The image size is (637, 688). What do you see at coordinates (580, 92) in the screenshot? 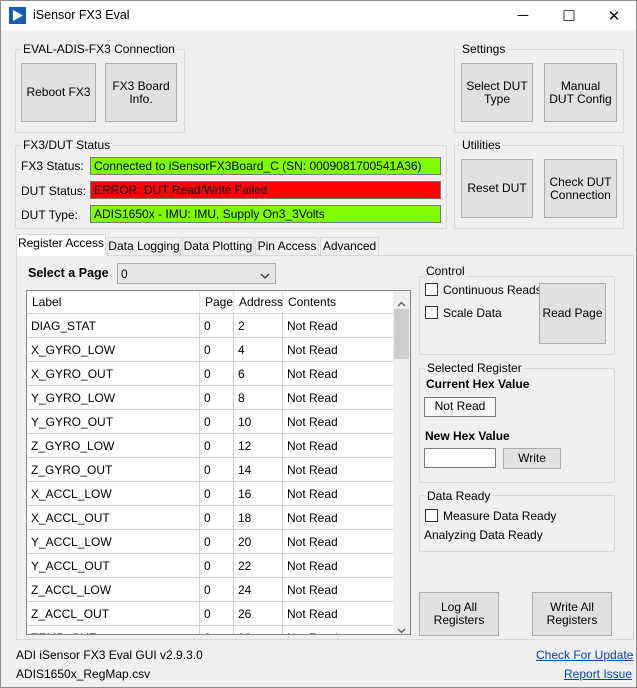
I see `manual-dut-config-button: Manual DUT Config` at bounding box center [580, 92].